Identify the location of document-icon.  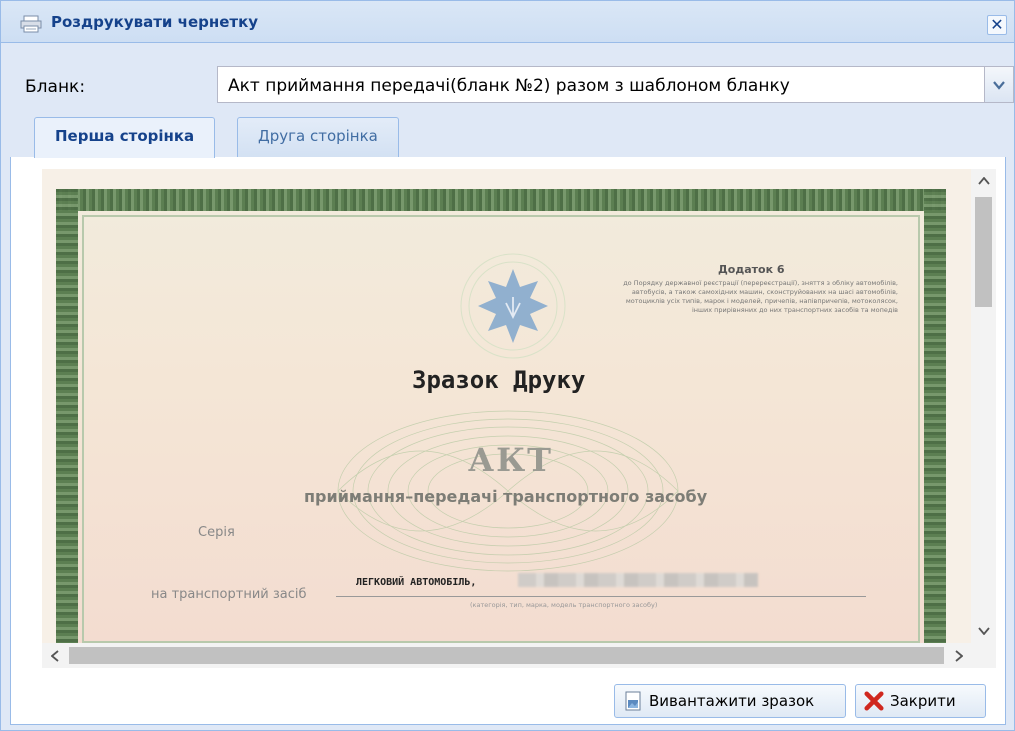
(633, 701).